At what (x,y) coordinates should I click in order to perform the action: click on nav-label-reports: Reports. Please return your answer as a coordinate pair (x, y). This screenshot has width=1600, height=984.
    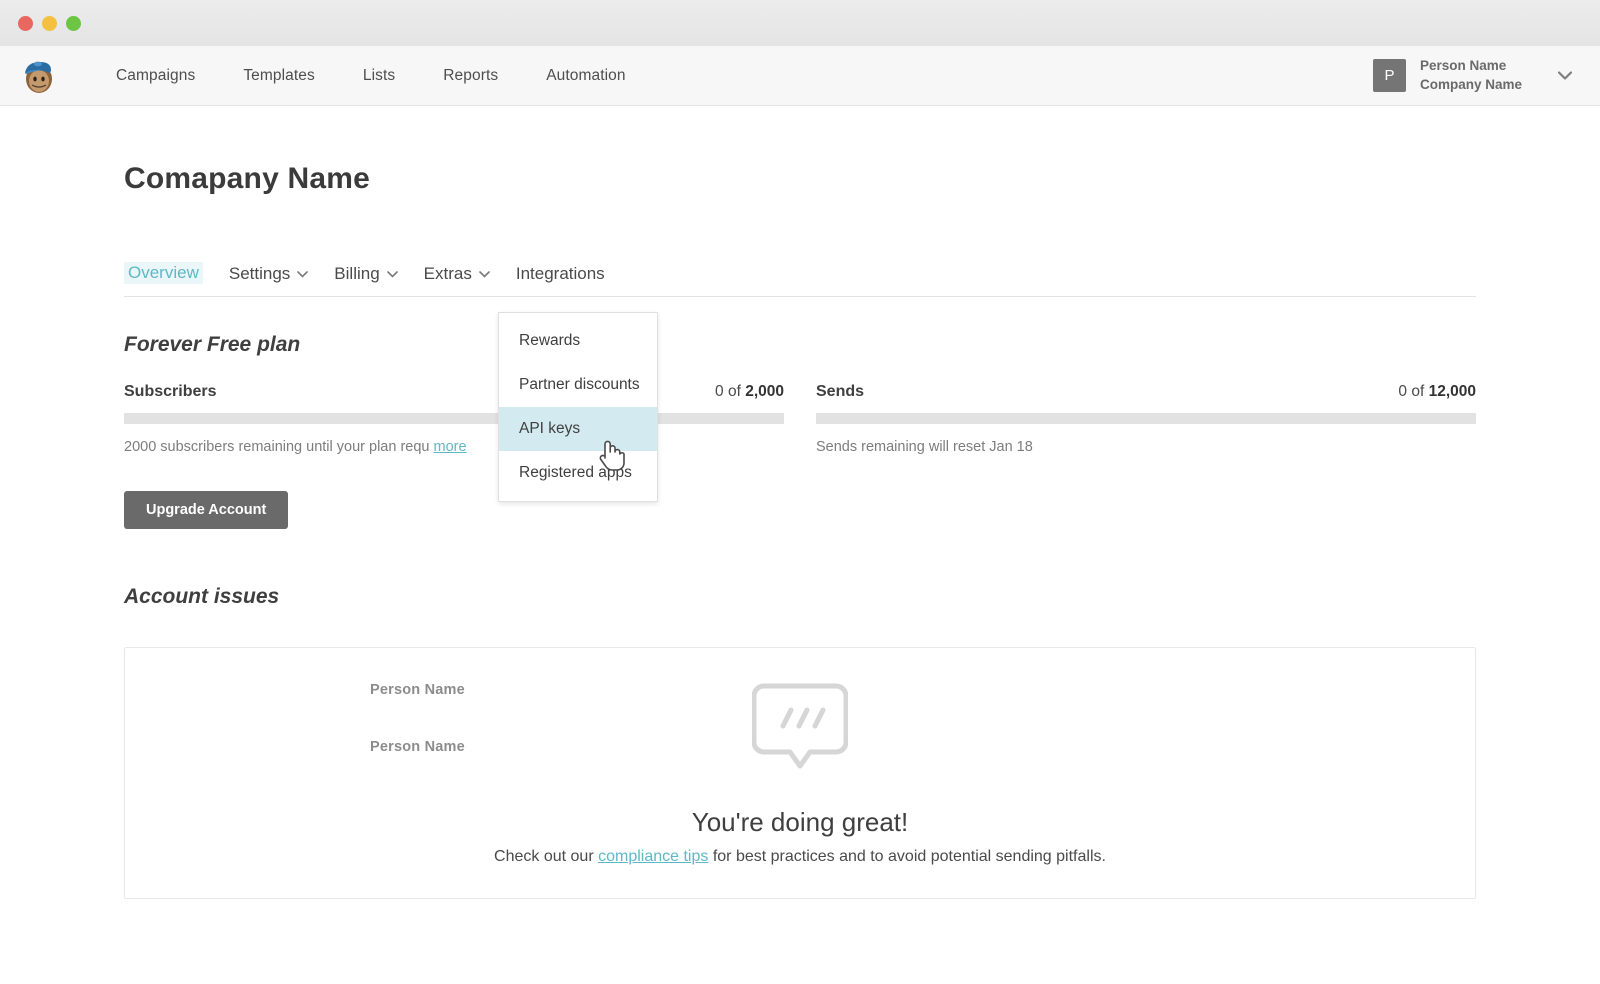
    Looking at the image, I should click on (471, 75).